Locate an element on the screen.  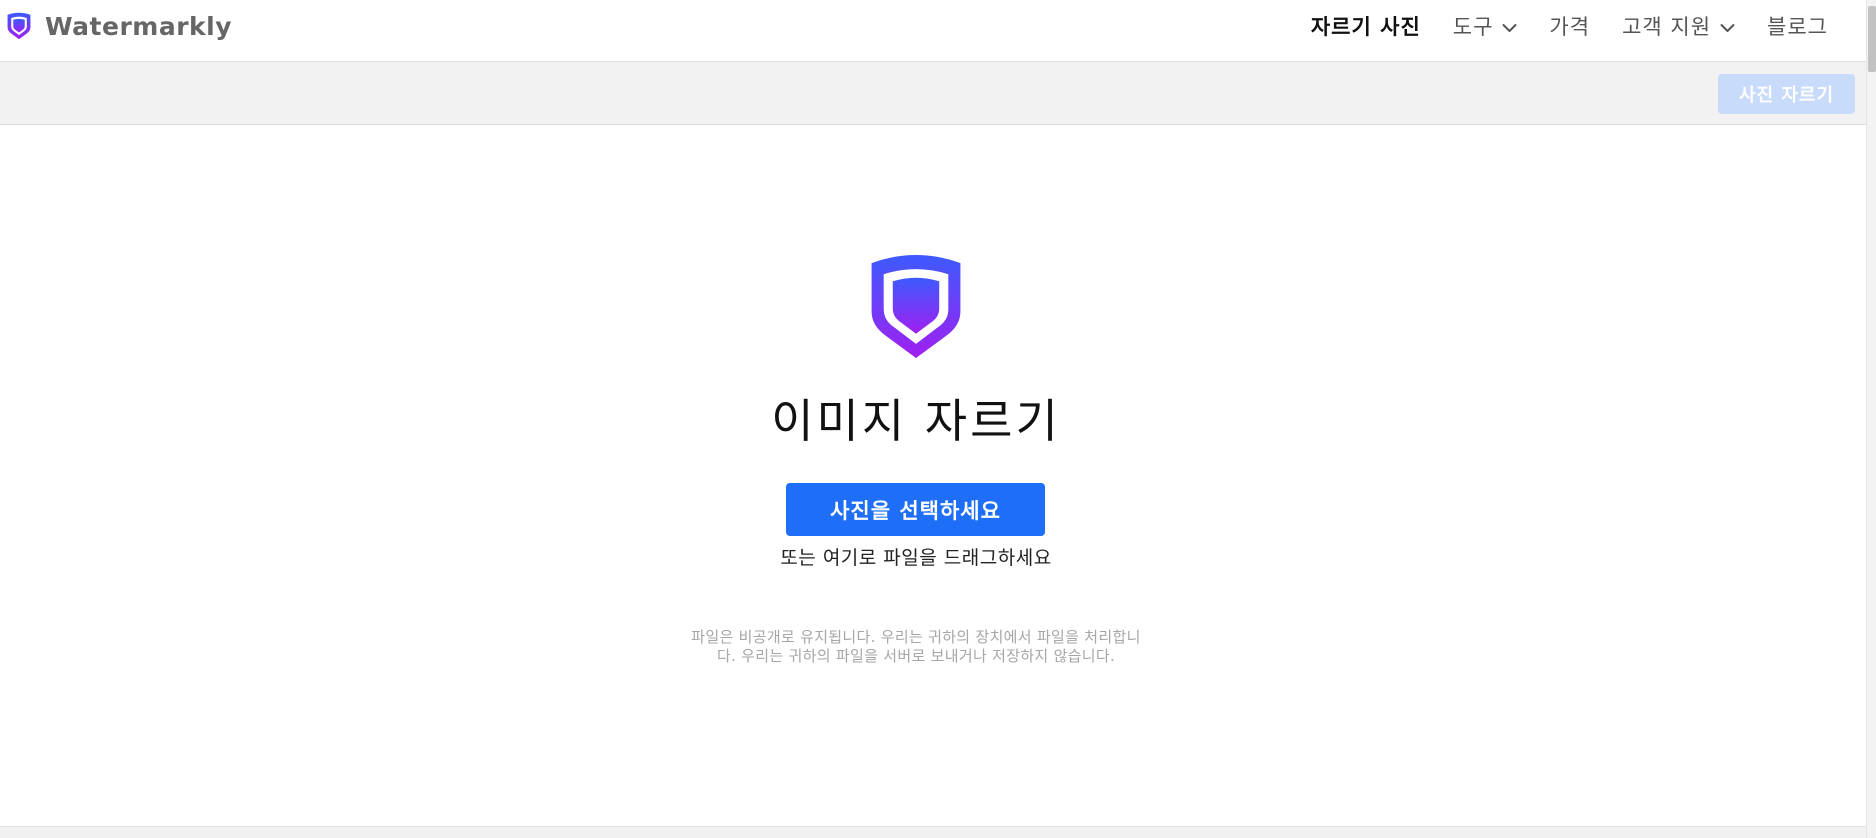
brand-name: Watermarkly is located at coordinates (139, 26).